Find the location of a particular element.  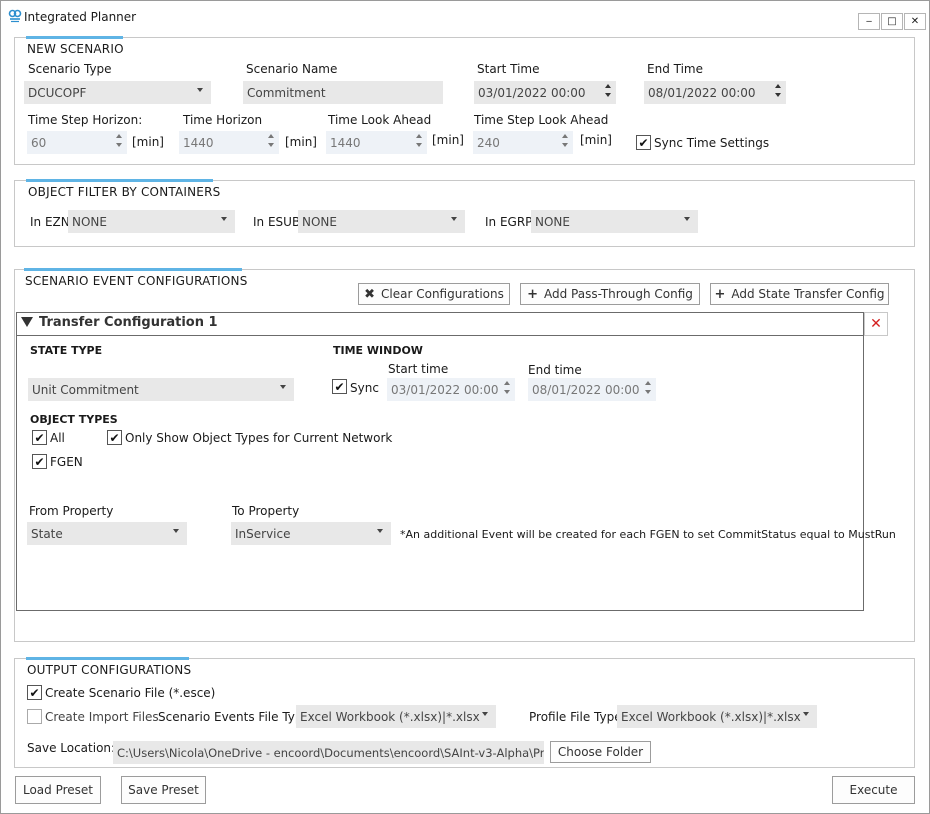

tw-end-time-picker: 08/01/2022 00:00 is located at coordinates (592, 389).